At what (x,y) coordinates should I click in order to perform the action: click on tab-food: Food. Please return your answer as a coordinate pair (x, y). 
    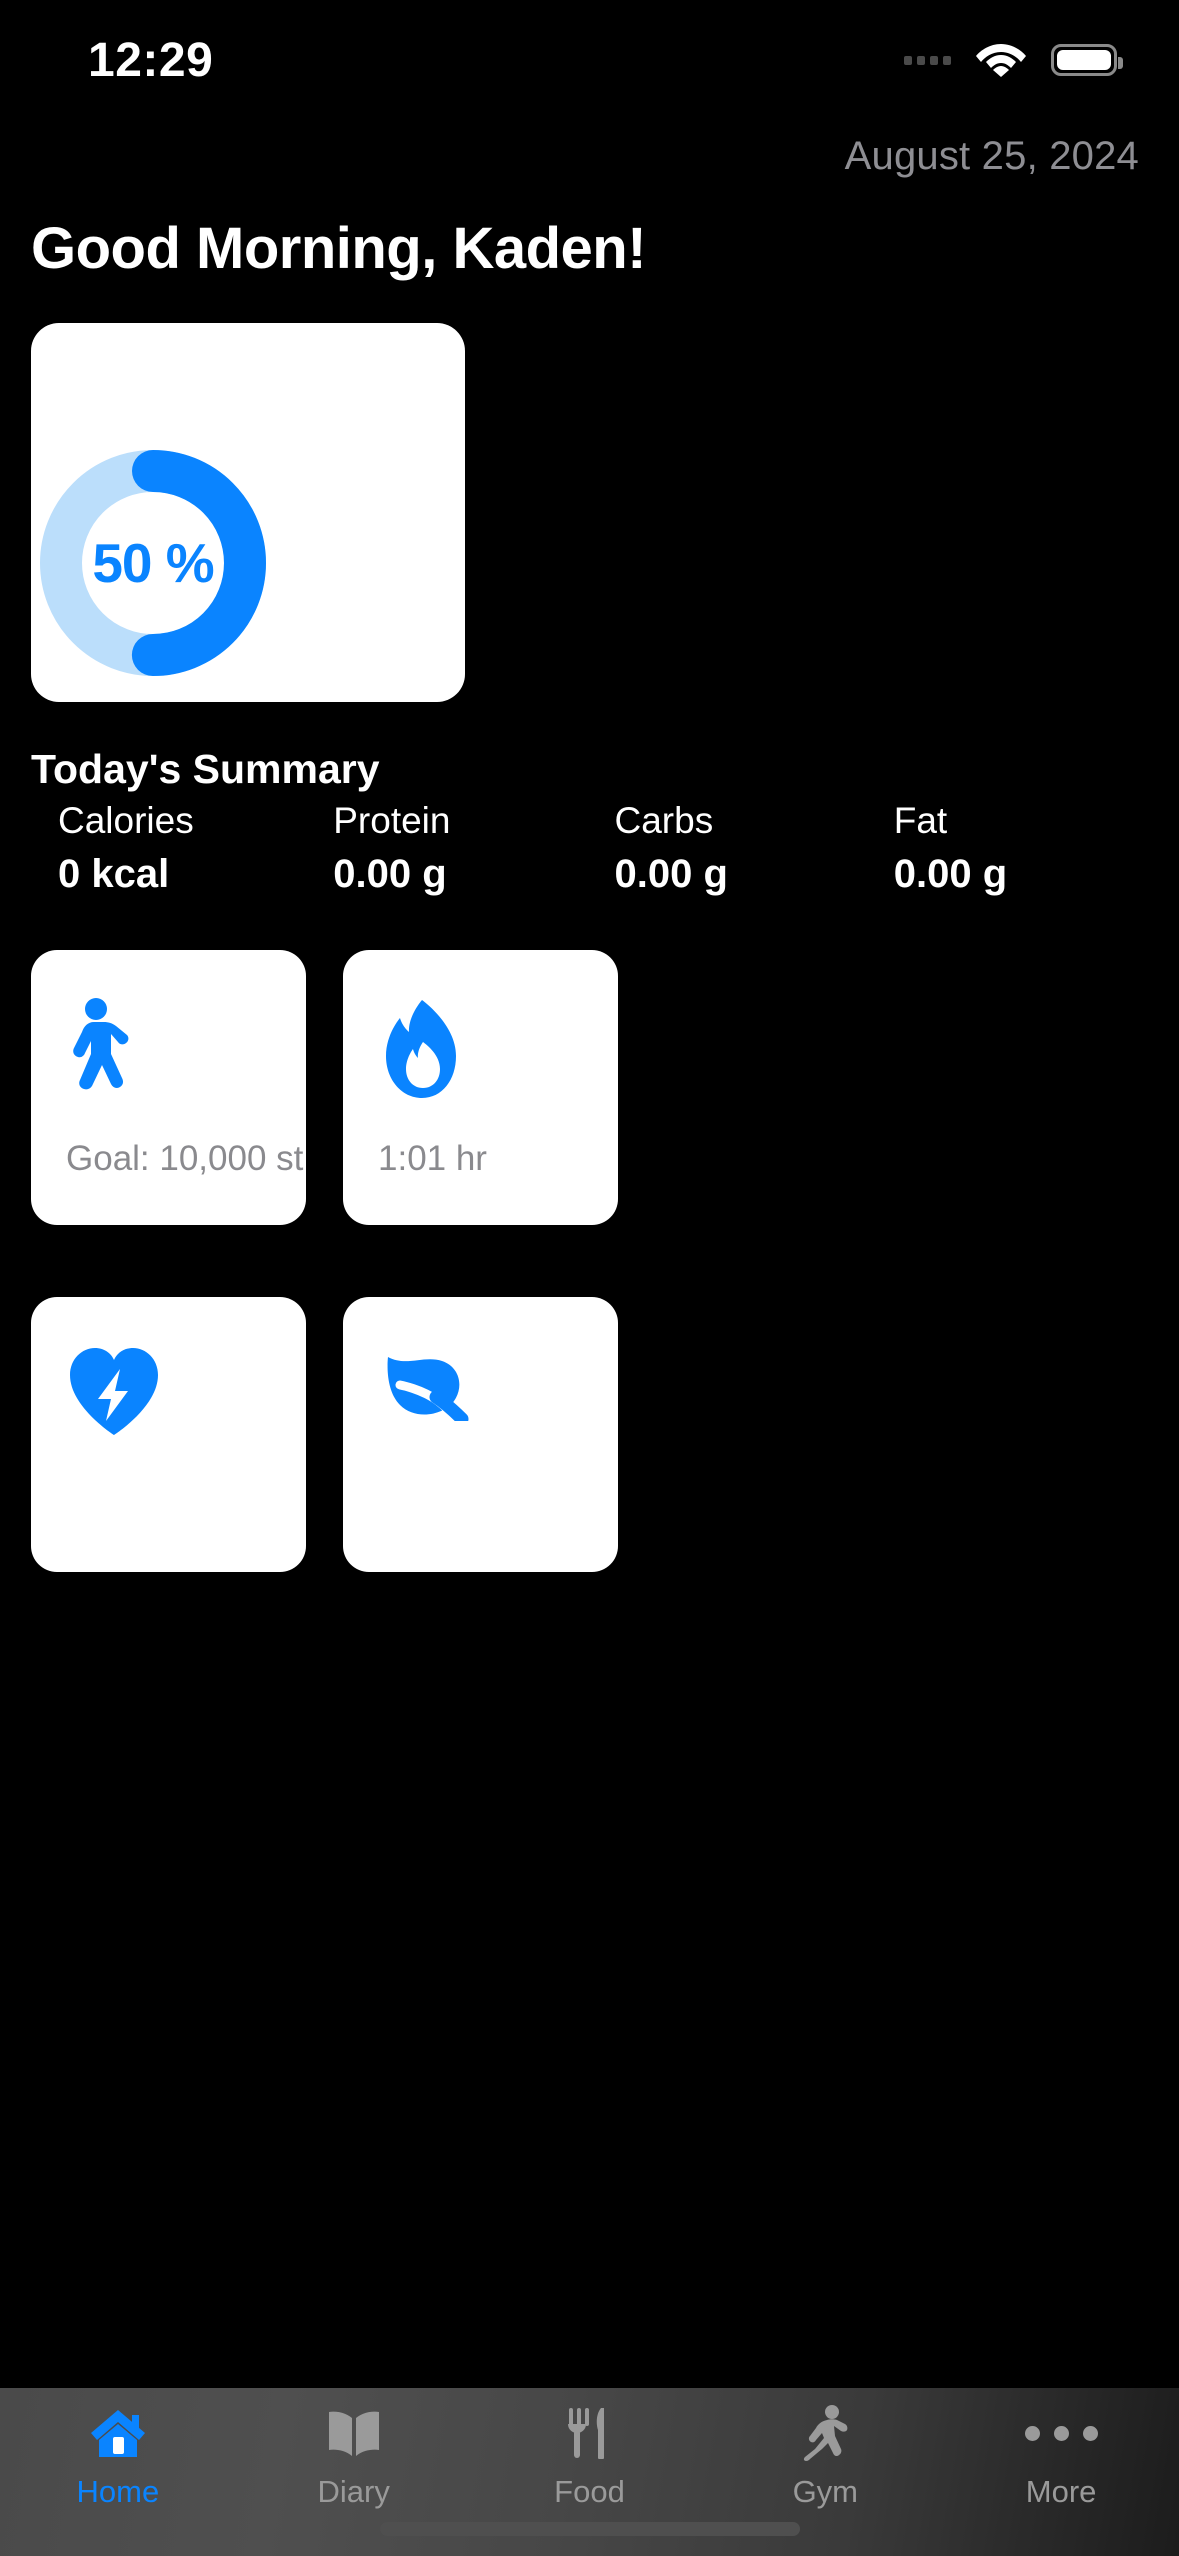
    Looking at the image, I should click on (590, 2457).